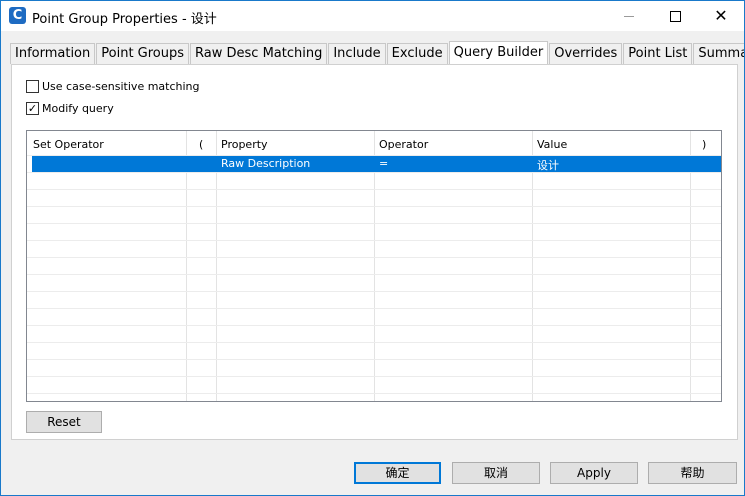 This screenshot has width=745, height=496. Describe the element at coordinates (78, 108) in the screenshot. I see `modify-query-label: Modify query` at that location.